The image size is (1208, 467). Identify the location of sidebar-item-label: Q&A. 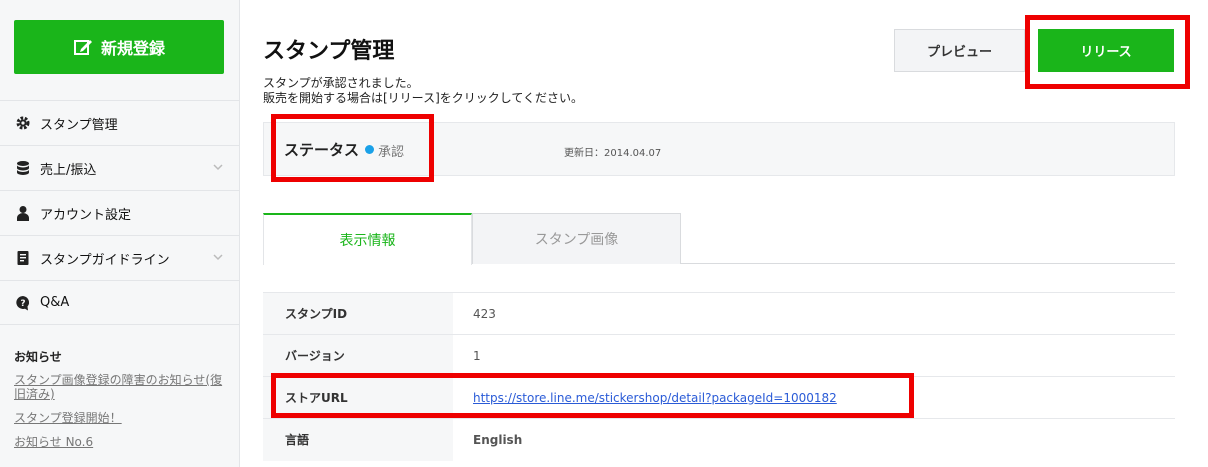
(55, 302).